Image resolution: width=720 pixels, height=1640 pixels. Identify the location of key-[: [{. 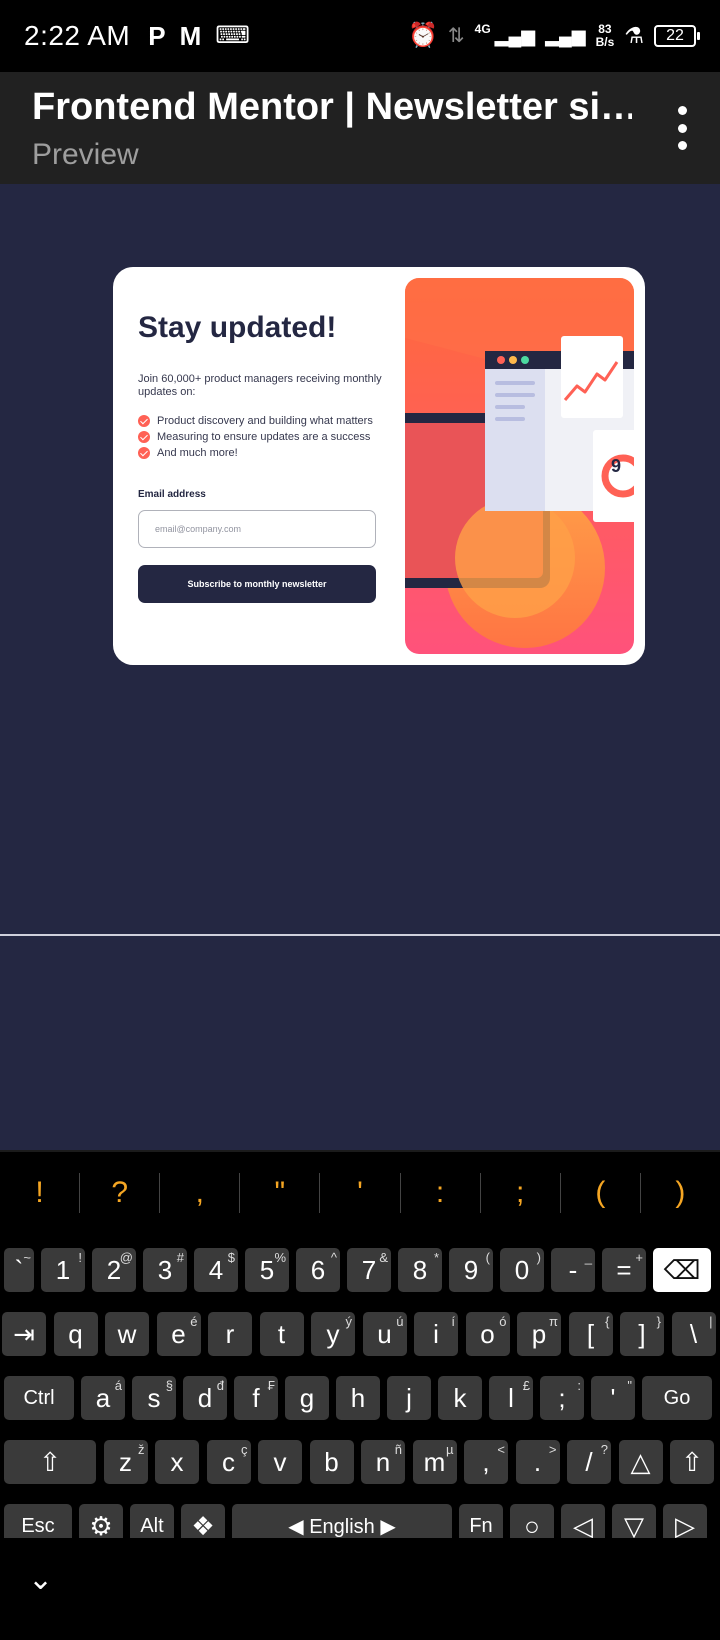
(590, 1334).